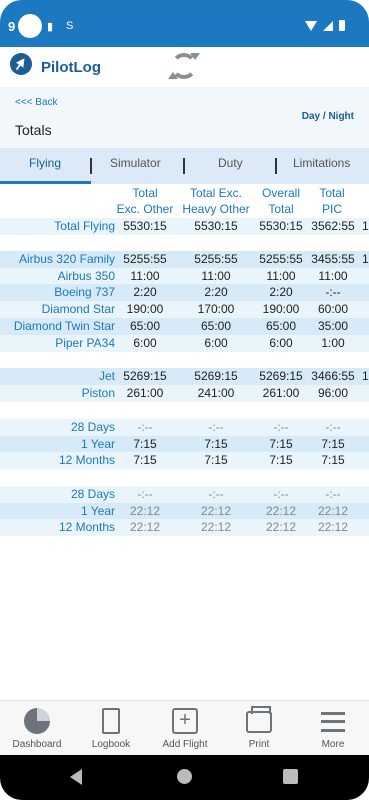 The width and height of the screenshot is (369, 800). I want to click on row-label: Total Flying, so click(84, 226).